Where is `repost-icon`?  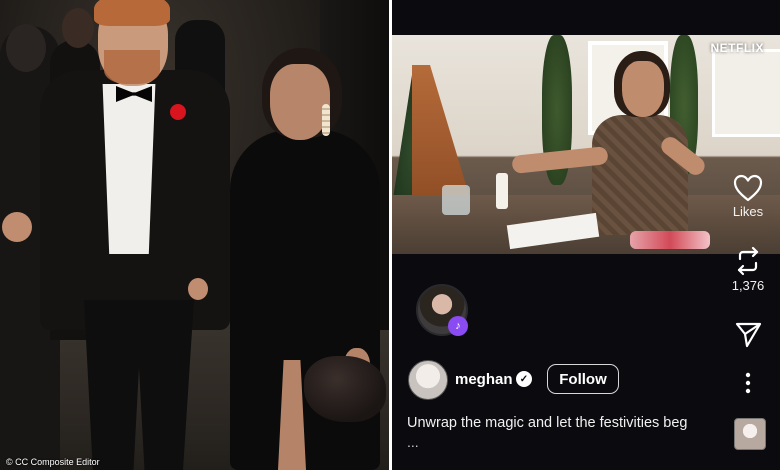 repost-icon is located at coordinates (748, 261).